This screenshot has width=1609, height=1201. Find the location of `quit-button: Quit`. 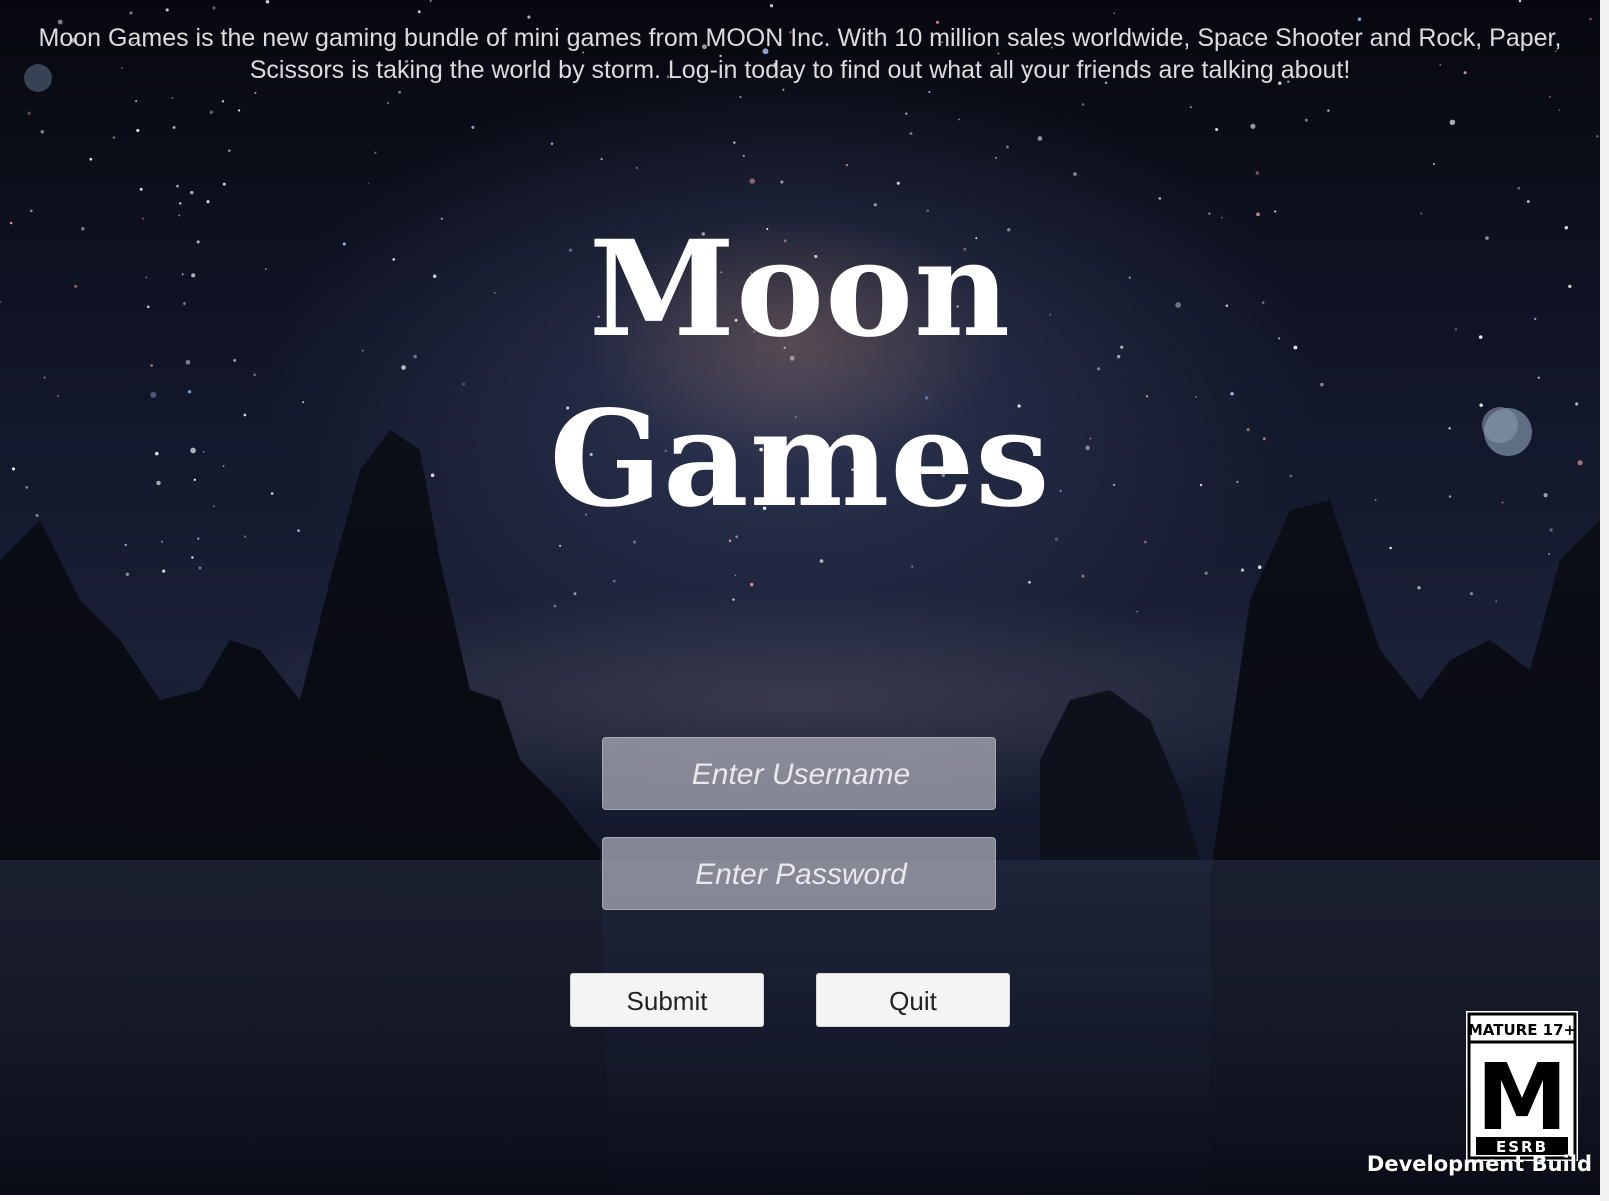

quit-button: Quit is located at coordinates (913, 1000).